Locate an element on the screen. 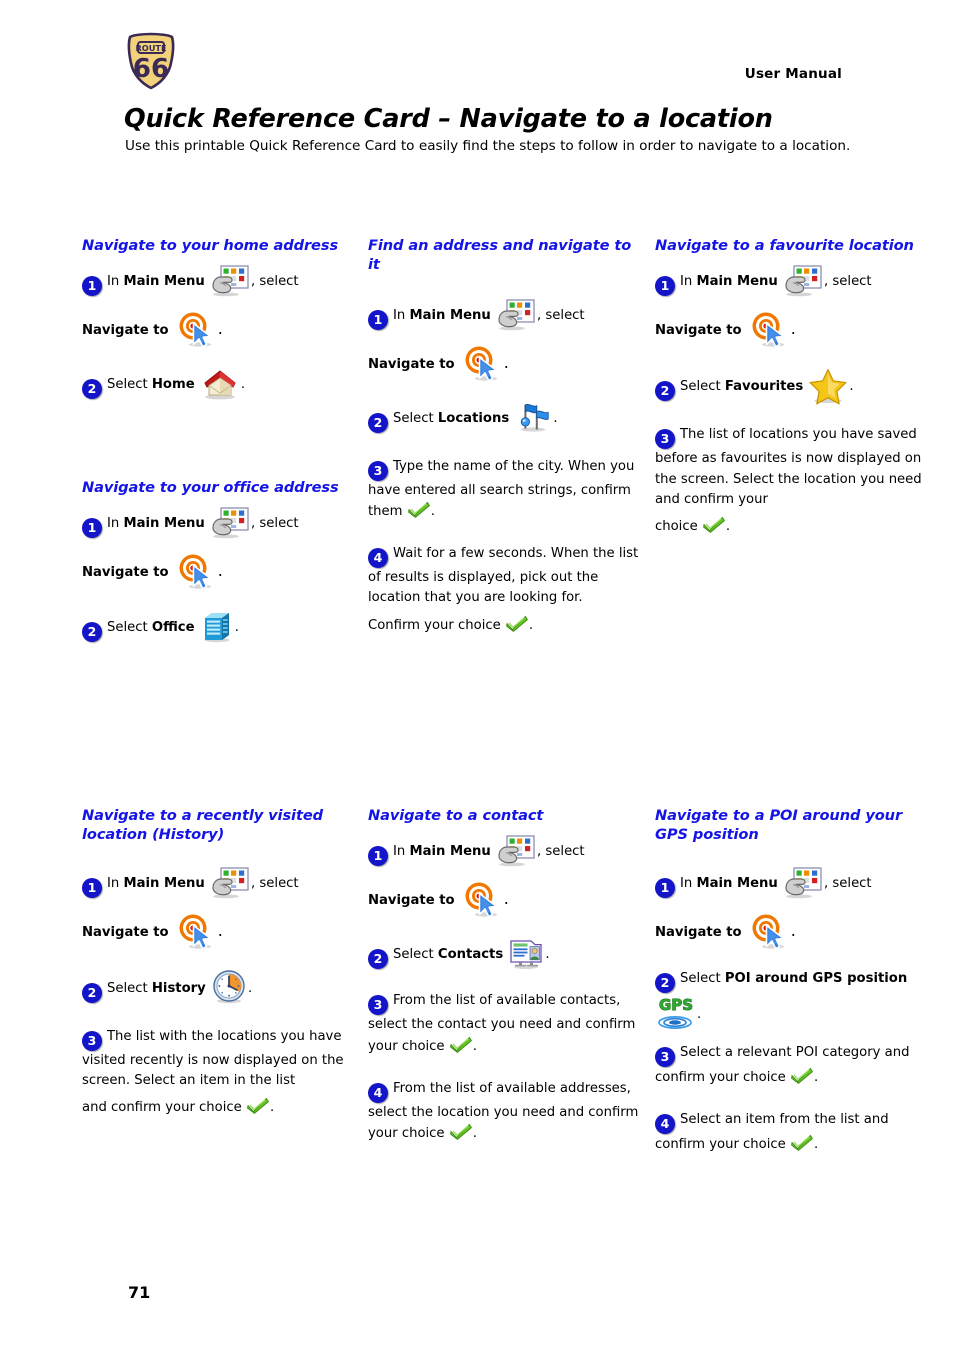  favourites-star-icon is located at coordinates (828, 386).